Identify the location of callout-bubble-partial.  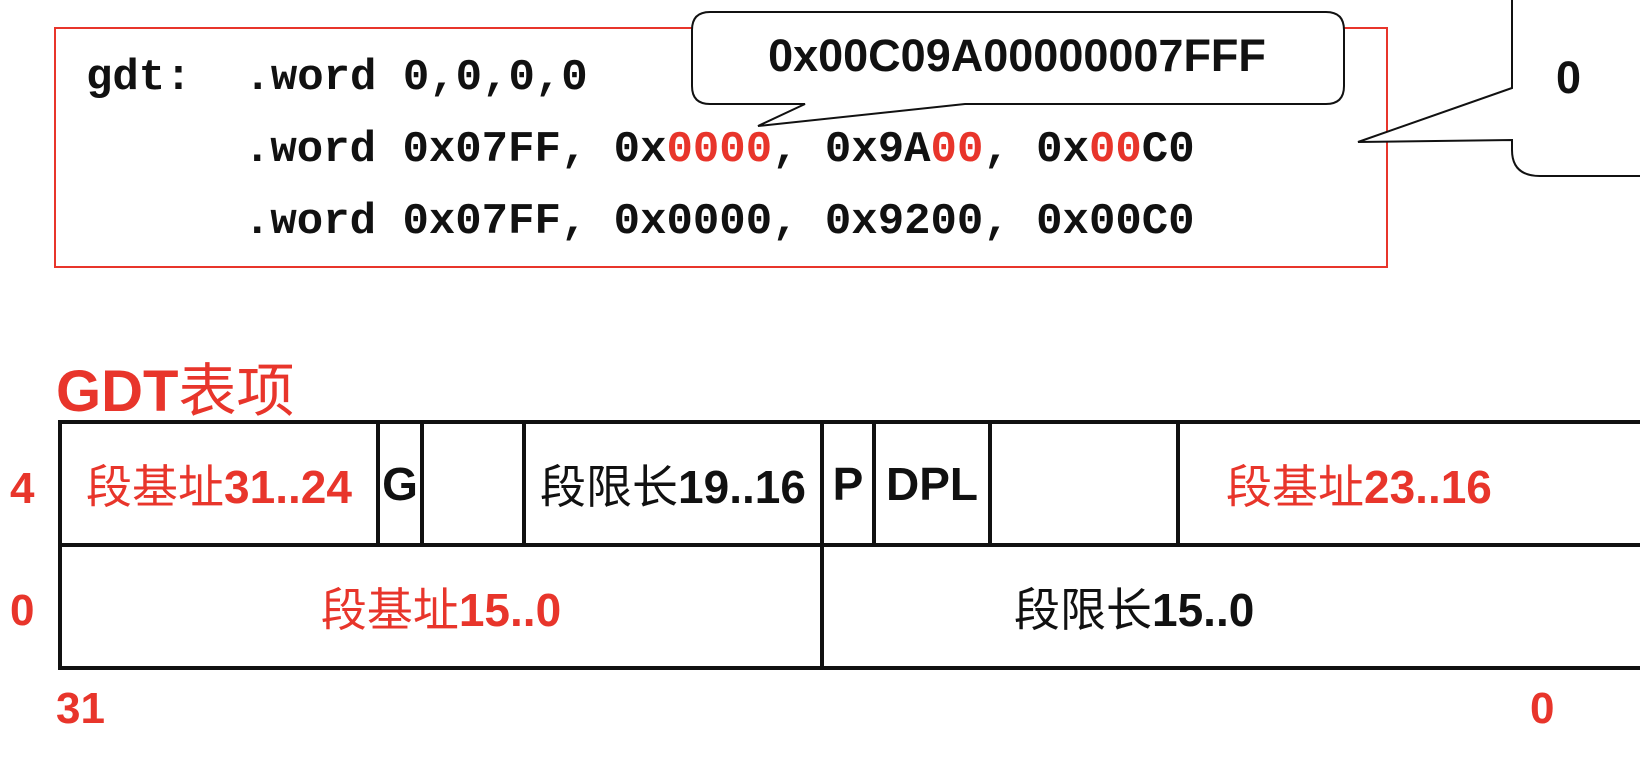
(1498, 88).